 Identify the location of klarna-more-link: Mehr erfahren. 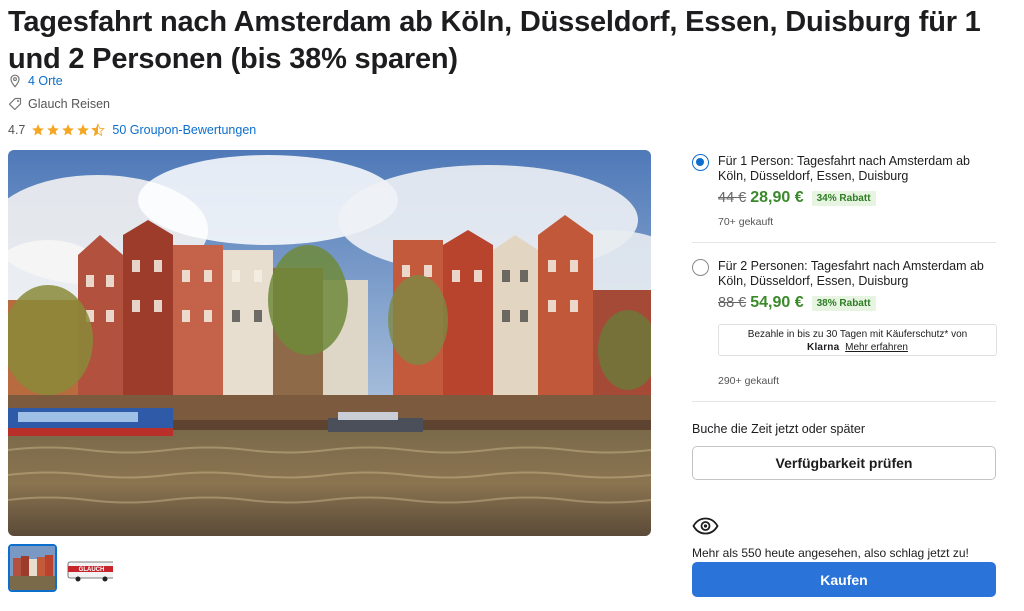
(876, 347).